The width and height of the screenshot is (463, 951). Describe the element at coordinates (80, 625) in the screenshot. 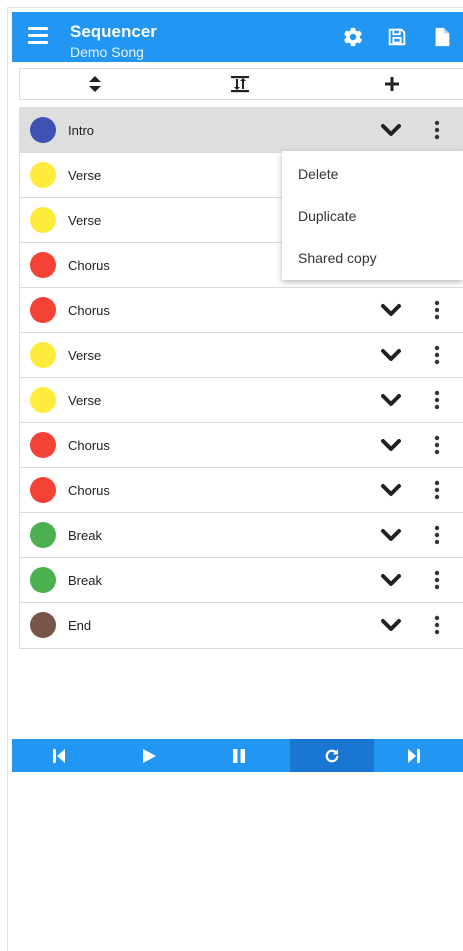

I see `part-label: End` at that location.